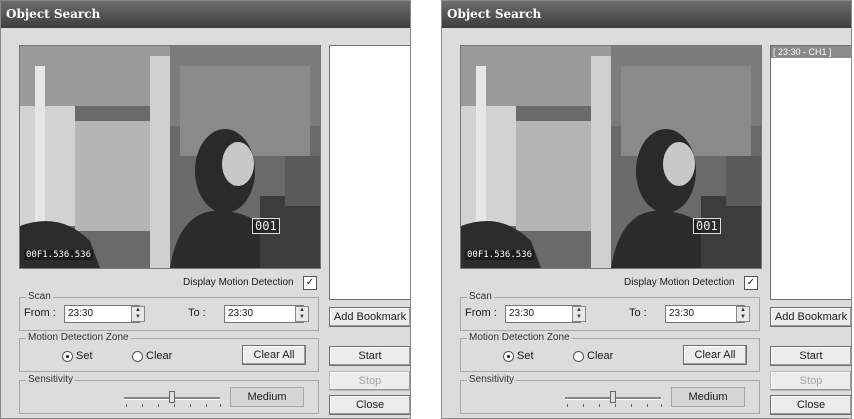 This screenshot has height=419, width=854. Describe the element at coordinates (811, 52) in the screenshot. I see `list-item: [ 23:30 - CH1 ]` at that location.